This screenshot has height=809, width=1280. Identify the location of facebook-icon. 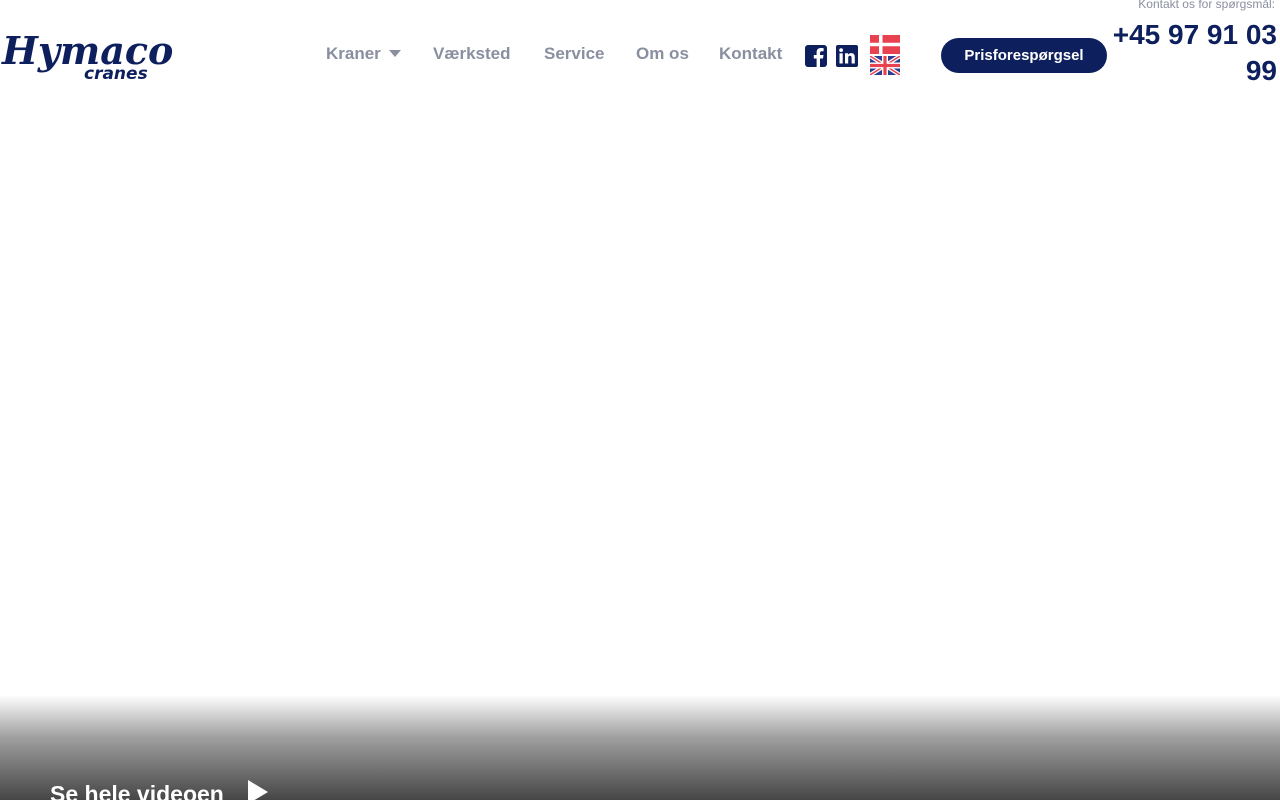
(816, 56).